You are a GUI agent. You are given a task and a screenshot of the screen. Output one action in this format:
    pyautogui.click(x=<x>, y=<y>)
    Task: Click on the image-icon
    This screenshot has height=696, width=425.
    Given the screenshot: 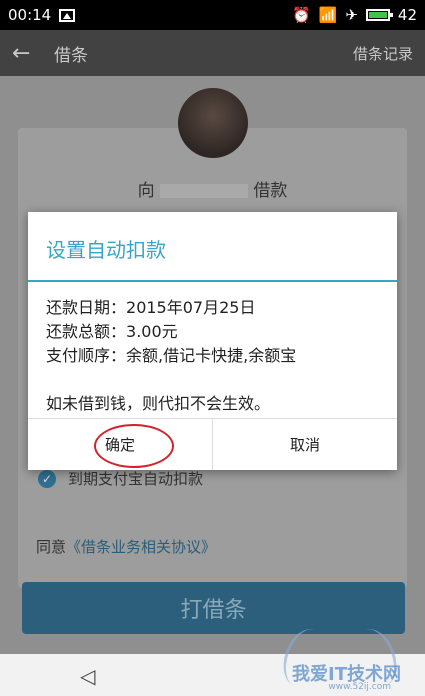 What is the action you would take?
    pyautogui.click(x=67, y=15)
    